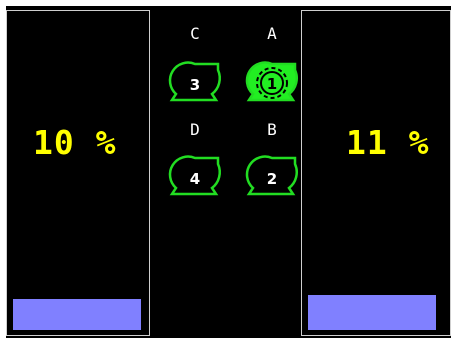 This screenshot has height=338, width=451. I want to click on pump-a: 1, so click(272, 82).